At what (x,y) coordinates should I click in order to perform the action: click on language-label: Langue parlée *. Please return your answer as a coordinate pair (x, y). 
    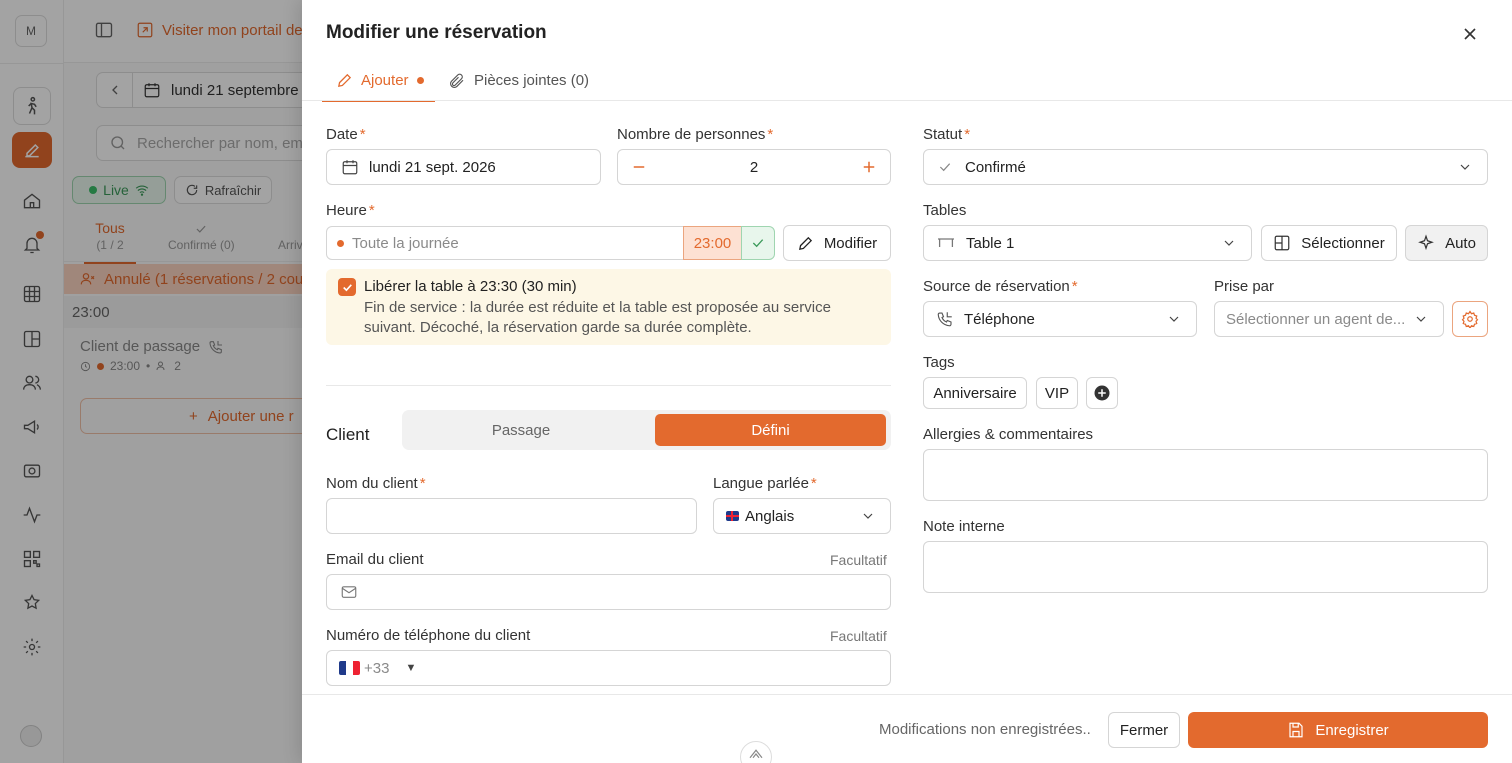
    Looking at the image, I should click on (765, 483).